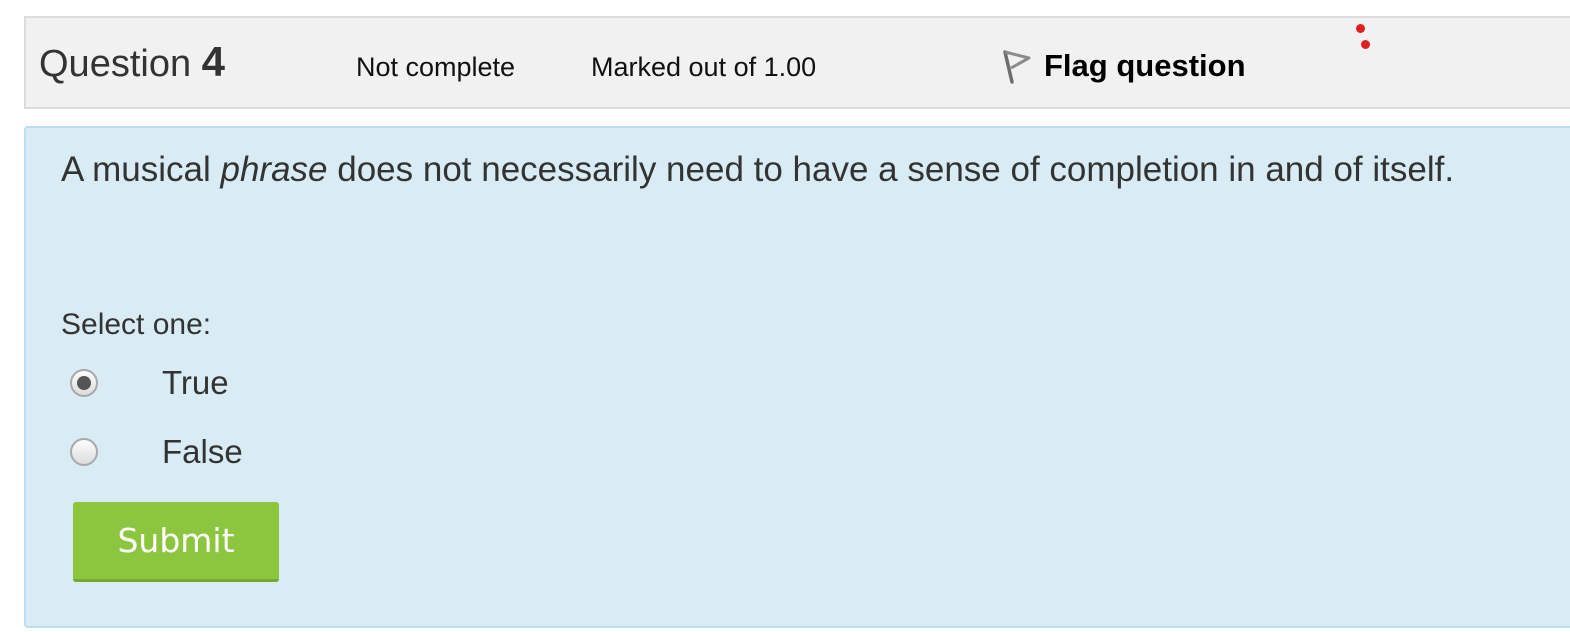  What do you see at coordinates (704, 67) in the screenshot?
I see `question-grade: Marked out of 1.00` at bounding box center [704, 67].